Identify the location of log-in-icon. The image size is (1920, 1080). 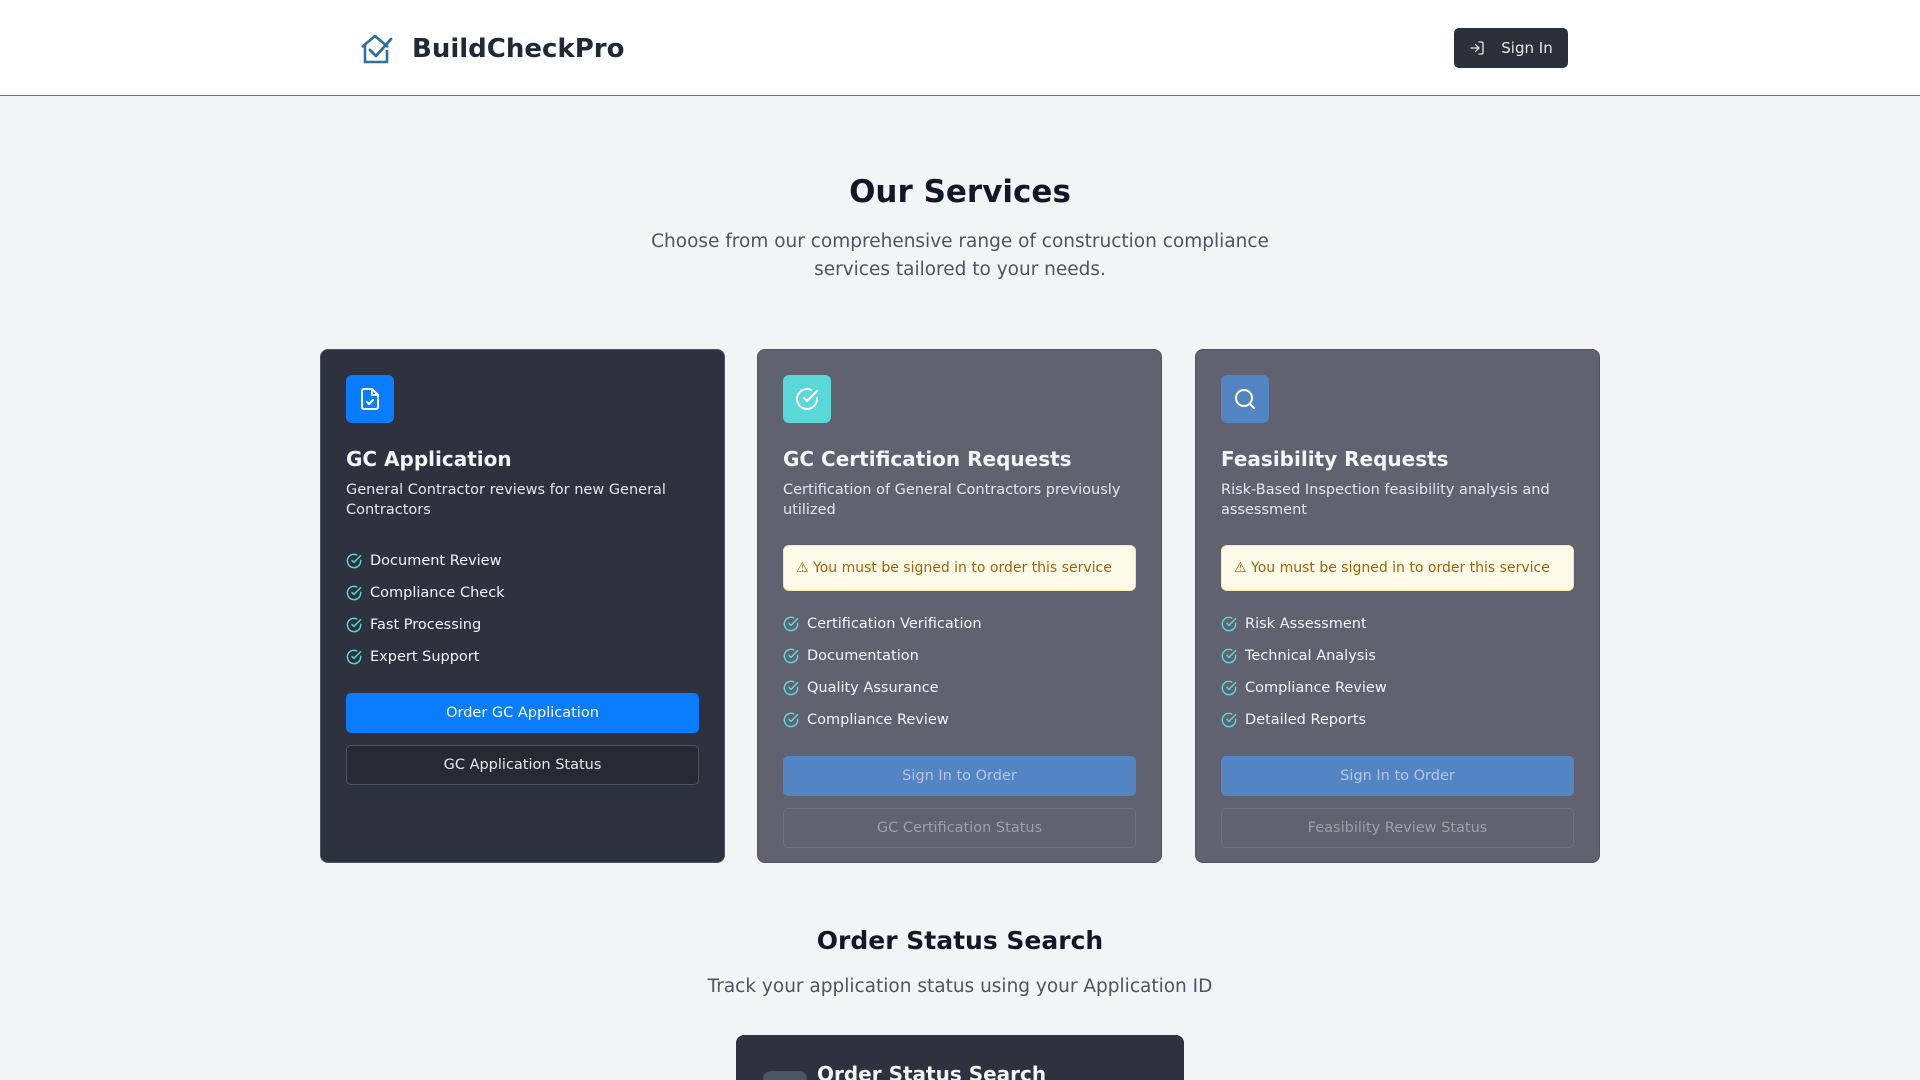
(1477, 48).